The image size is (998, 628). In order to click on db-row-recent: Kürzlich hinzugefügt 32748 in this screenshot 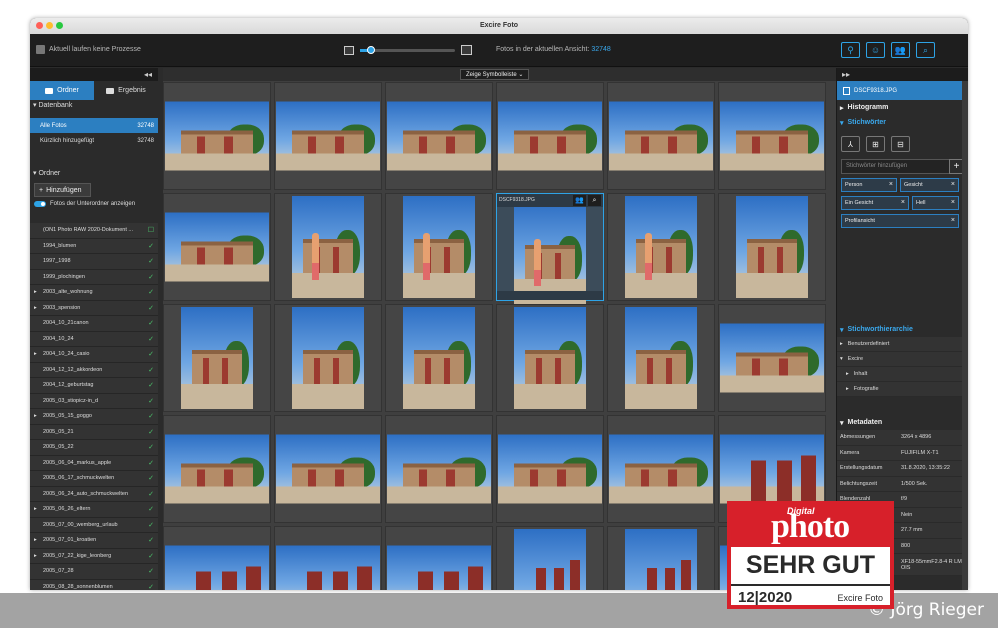, I will do `click(94, 141)`.